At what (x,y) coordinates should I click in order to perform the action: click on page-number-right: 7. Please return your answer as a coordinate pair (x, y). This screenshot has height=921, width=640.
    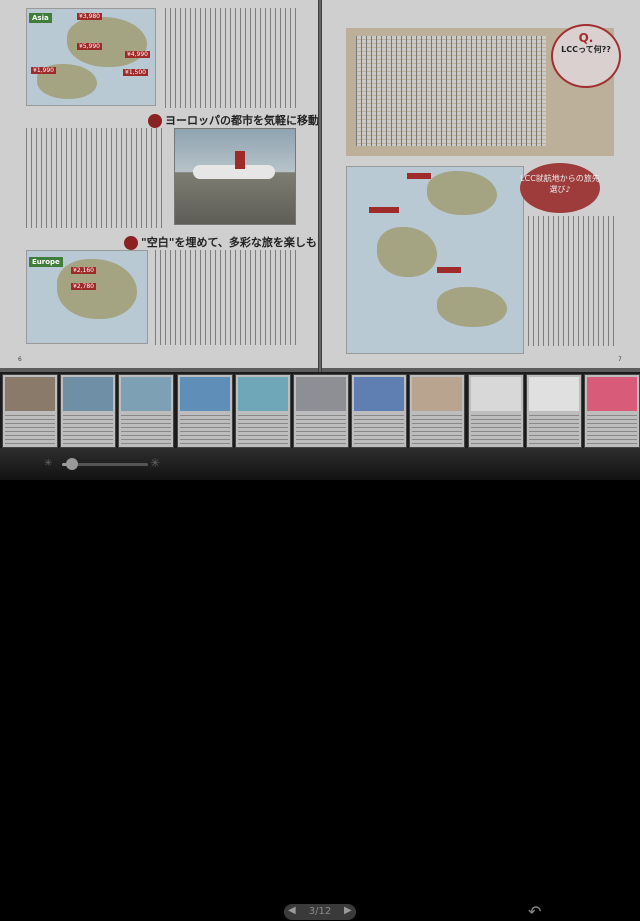
    Looking at the image, I should click on (620, 359).